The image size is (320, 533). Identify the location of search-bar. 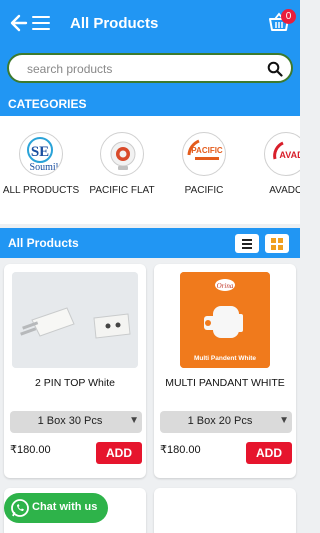
(150, 68).